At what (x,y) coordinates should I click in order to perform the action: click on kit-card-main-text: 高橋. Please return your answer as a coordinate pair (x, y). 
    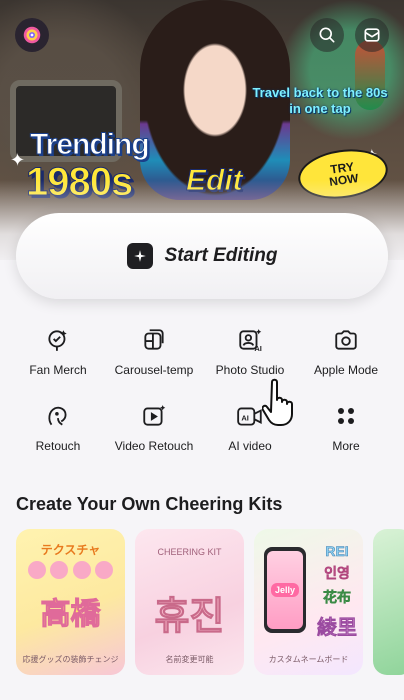
    Looking at the image, I should click on (70, 615).